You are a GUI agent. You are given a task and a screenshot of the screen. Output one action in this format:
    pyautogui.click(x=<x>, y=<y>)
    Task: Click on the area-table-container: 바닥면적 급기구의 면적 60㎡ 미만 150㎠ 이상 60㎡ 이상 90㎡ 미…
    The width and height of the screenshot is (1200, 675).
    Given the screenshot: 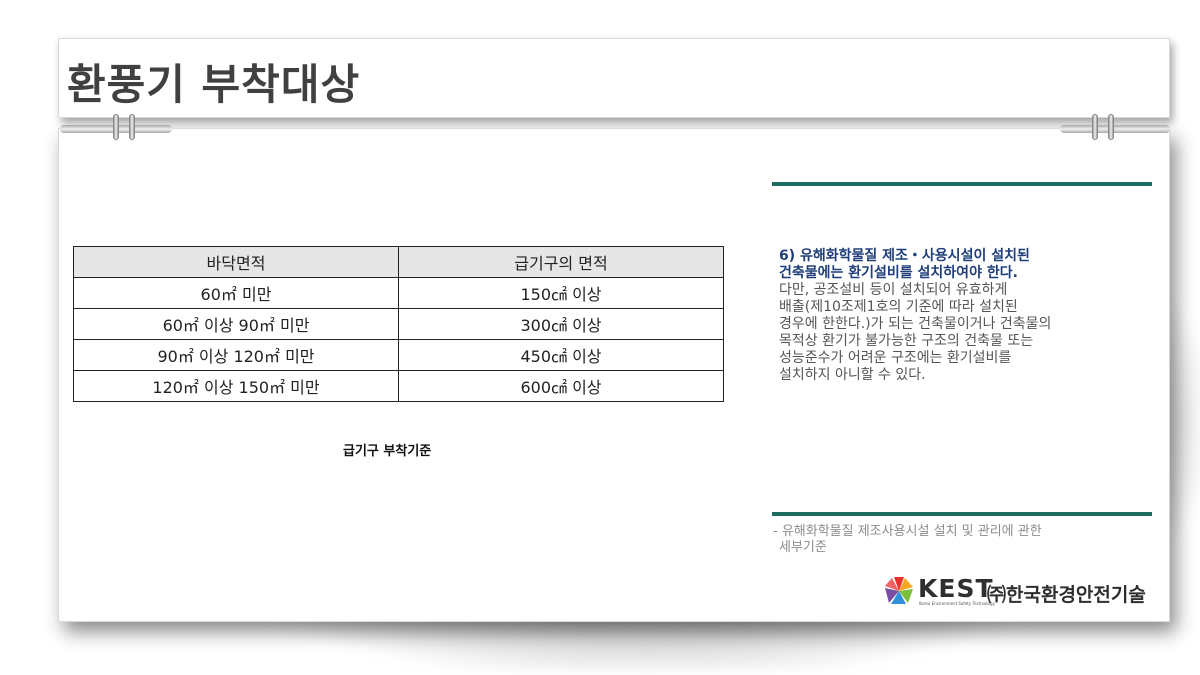 What is the action you would take?
    pyautogui.click(x=398, y=324)
    